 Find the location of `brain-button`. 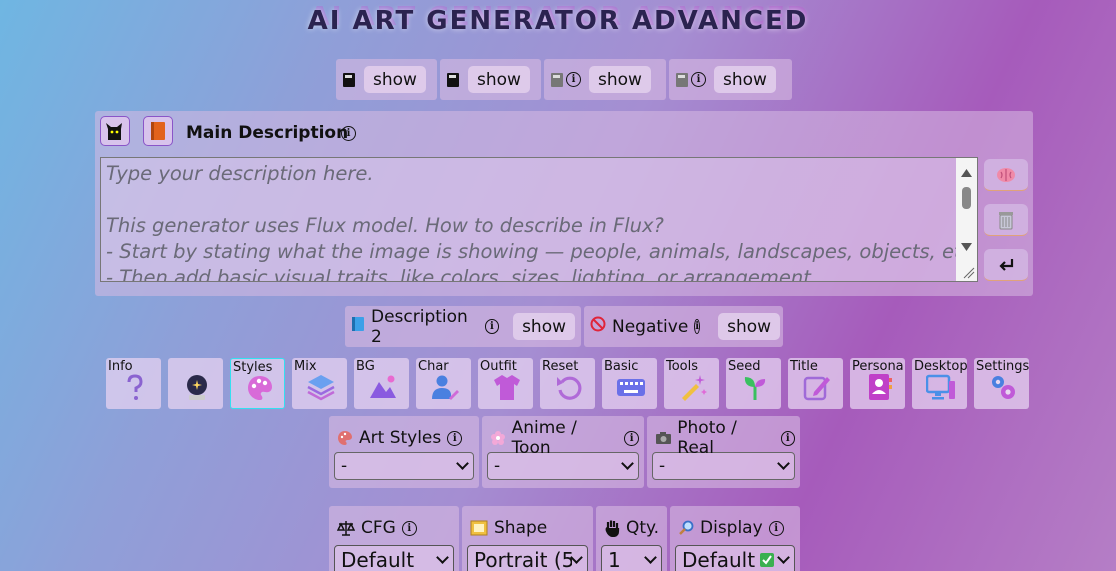

brain-button is located at coordinates (1006, 175).